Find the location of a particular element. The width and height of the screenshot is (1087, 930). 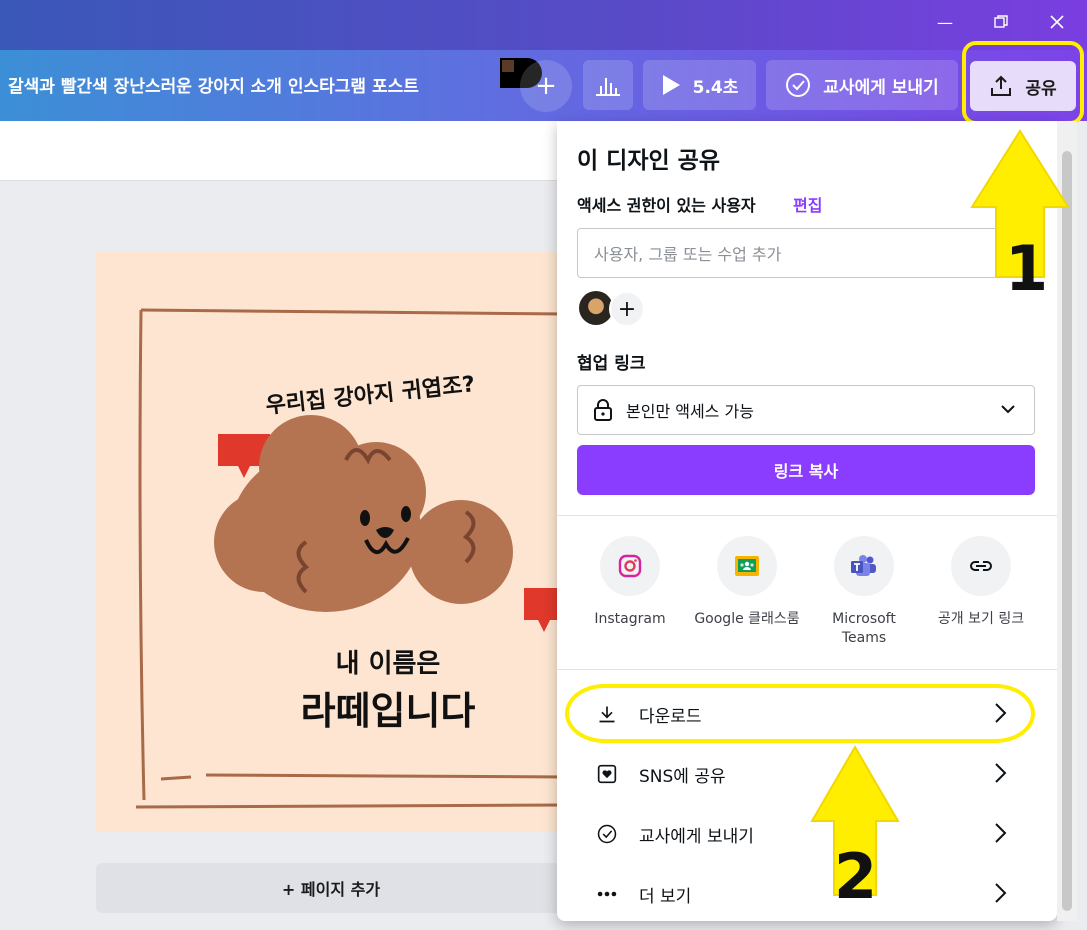

more-icon is located at coordinates (597, 894).